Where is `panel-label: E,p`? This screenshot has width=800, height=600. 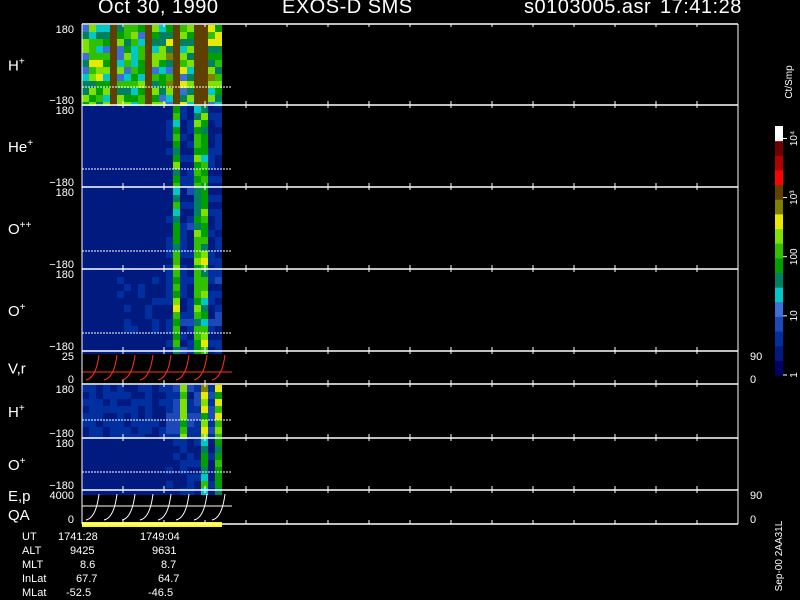
panel-label: E,p is located at coordinates (19, 496).